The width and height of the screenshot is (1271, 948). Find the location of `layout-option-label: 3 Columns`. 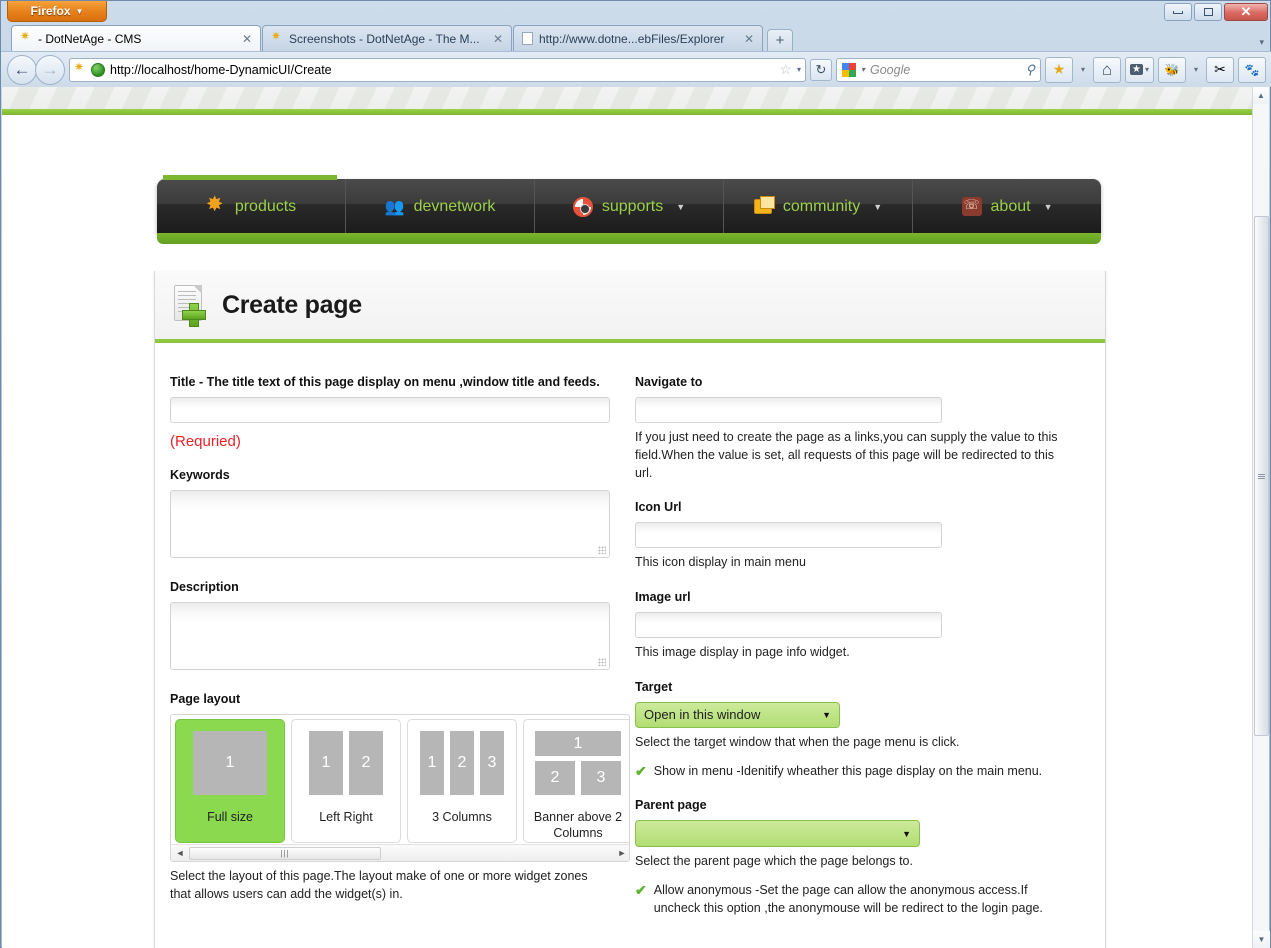

layout-option-label: 3 Columns is located at coordinates (462, 817).